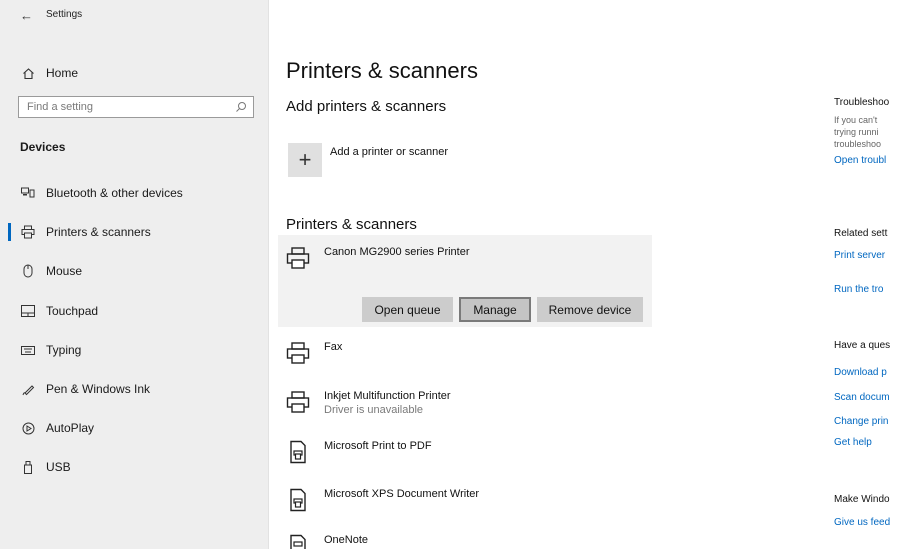 Image resolution: width=898 pixels, height=549 pixels. Describe the element at coordinates (26, 15) in the screenshot. I see `back-arrow-icon: ←` at that location.